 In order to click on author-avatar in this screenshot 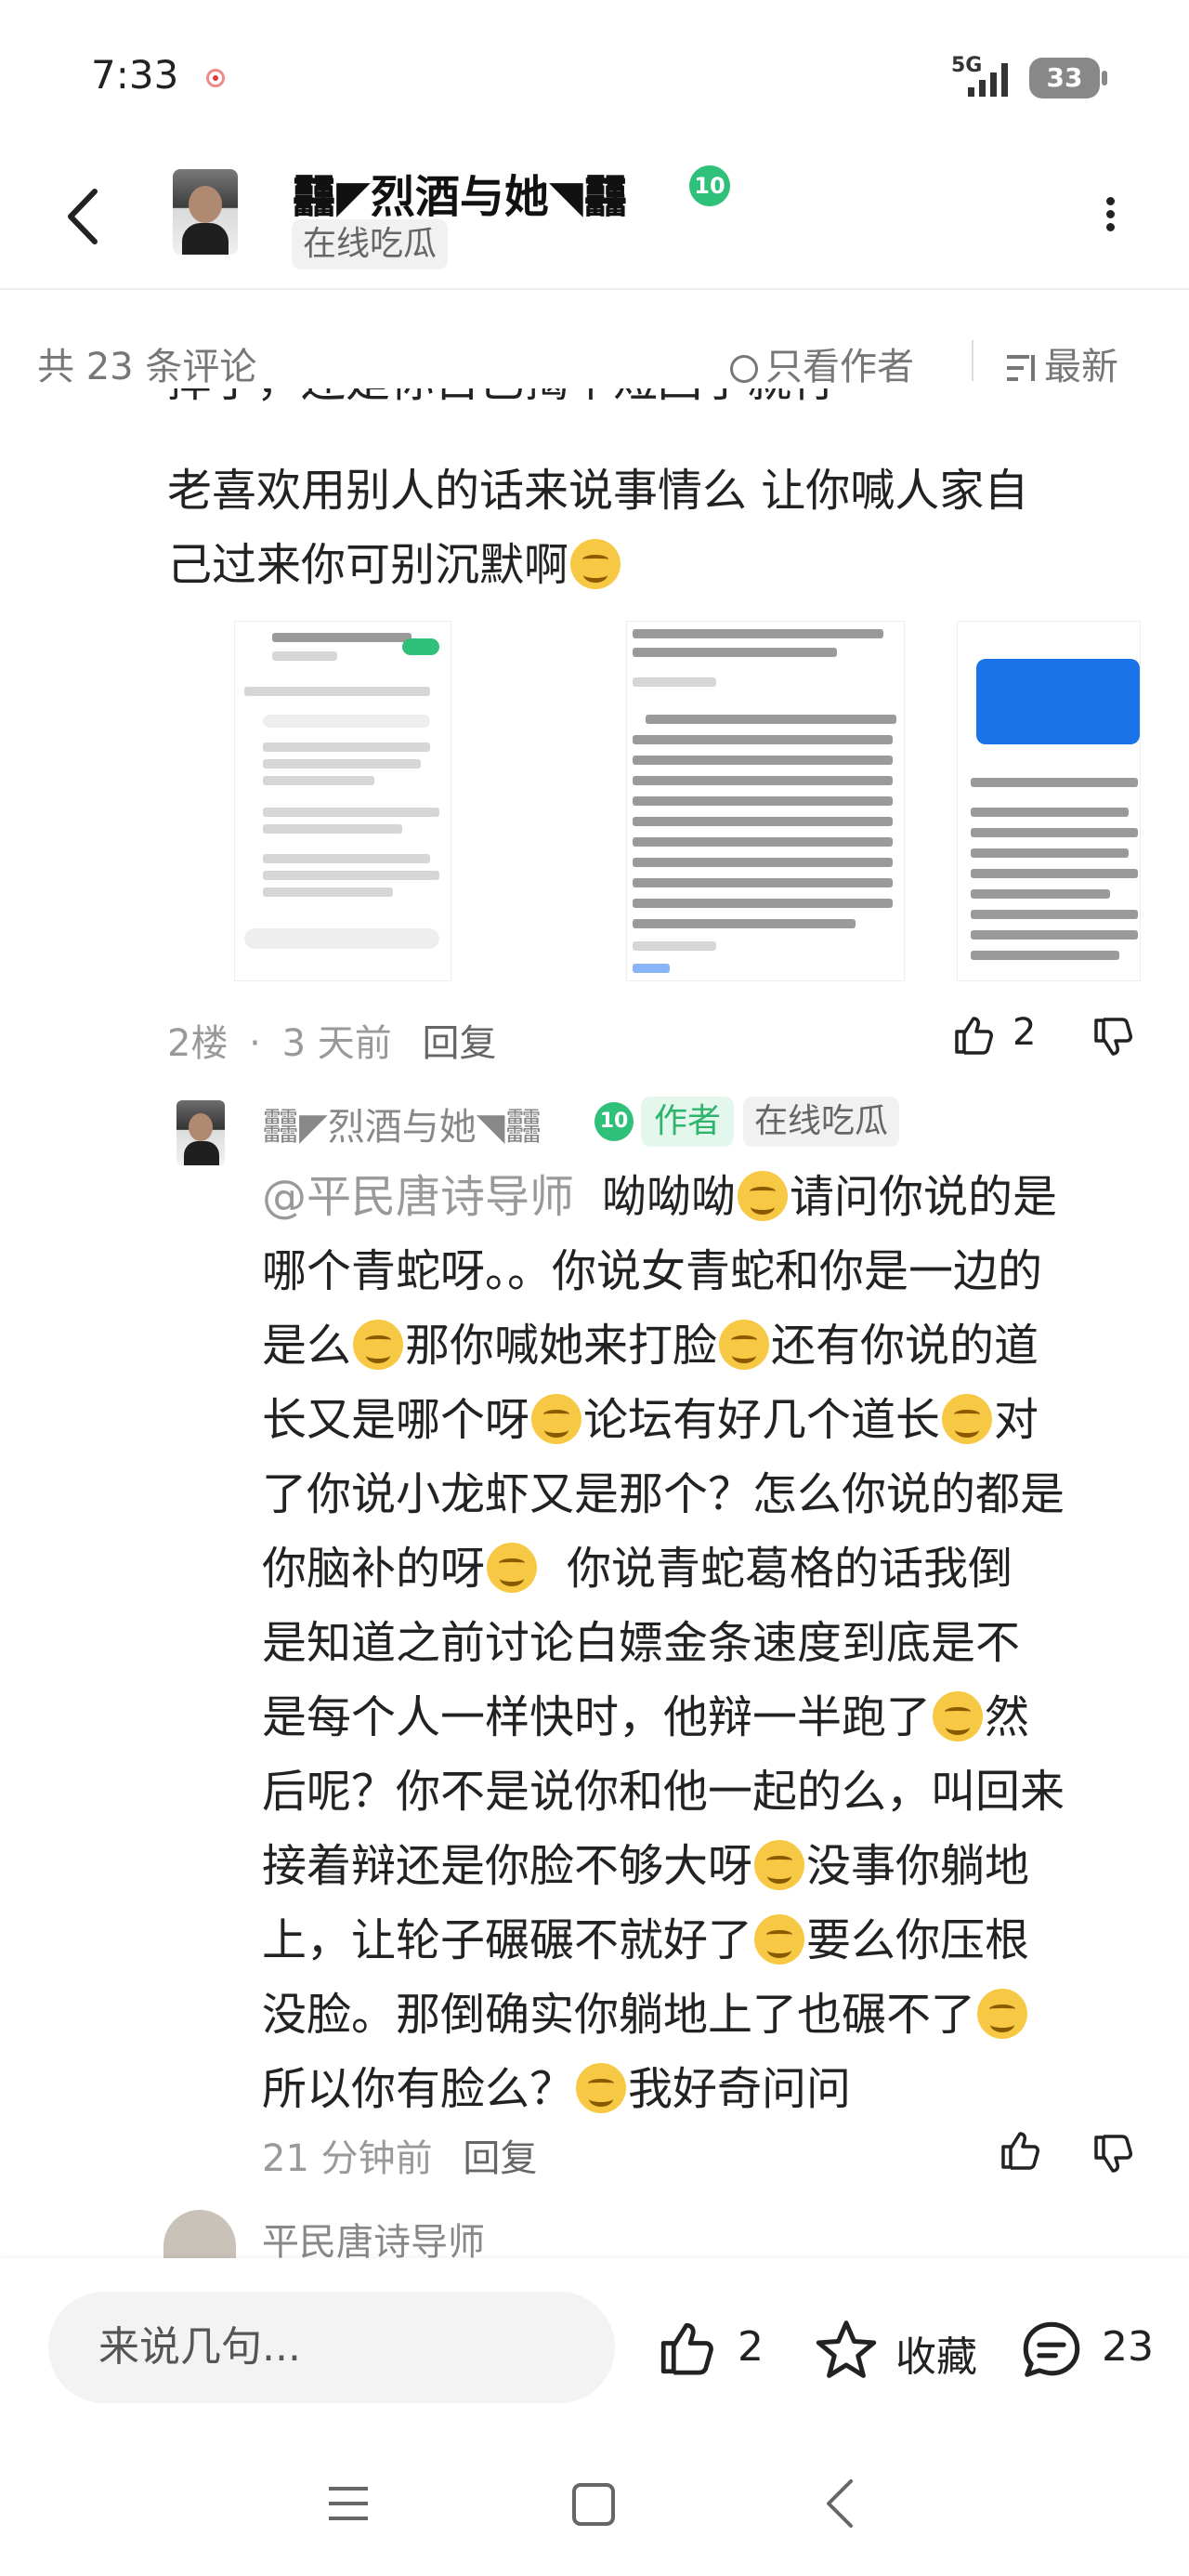, I will do `click(206, 212)`.